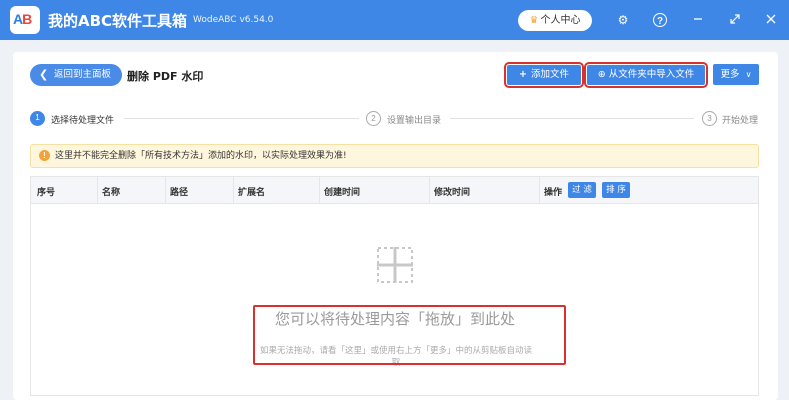  I want to click on app-logo: AB, so click(25, 20).